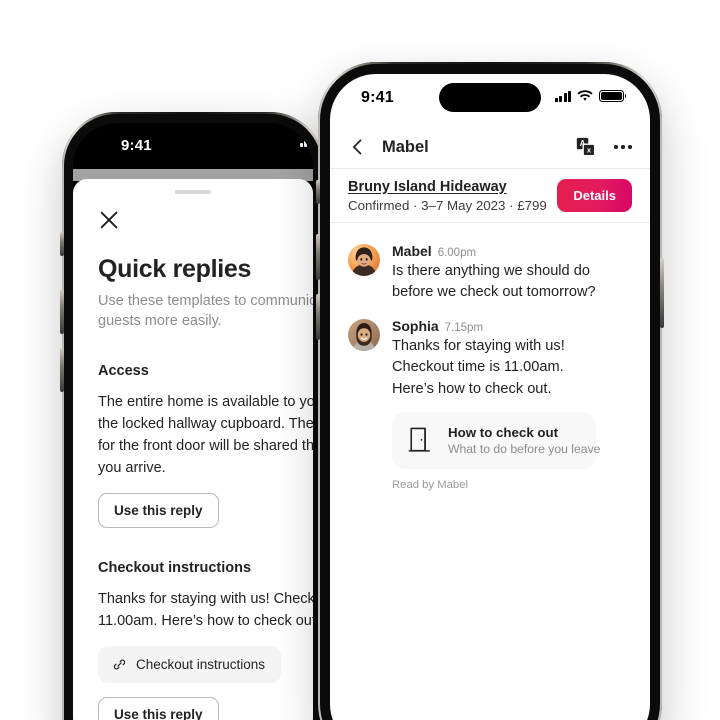 The width and height of the screenshot is (720, 720). What do you see at coordinates (158, 708) in the screenshot?
I see `use-this-reply-button-checkout: Use this reply` at bounding box center [158, 708].